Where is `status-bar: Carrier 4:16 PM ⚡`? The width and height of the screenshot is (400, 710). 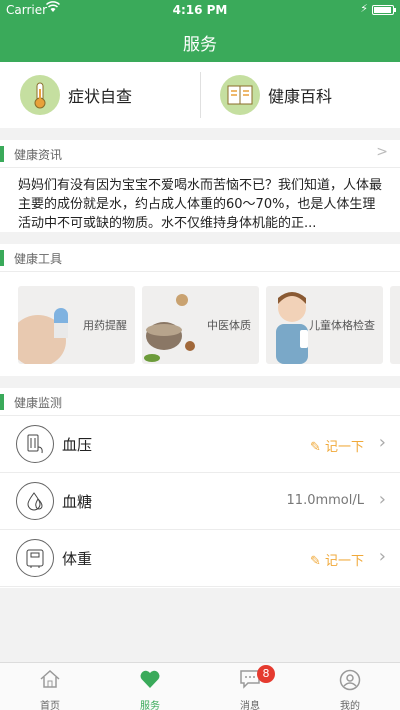
status-bar: Carrier 4:16 PM ⚡ is located at coordinates (200, 10).